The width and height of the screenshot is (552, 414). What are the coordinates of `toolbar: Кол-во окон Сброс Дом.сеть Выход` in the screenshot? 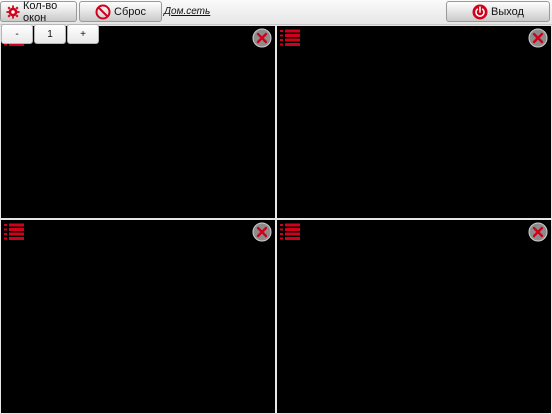 It's located at (276, 12).